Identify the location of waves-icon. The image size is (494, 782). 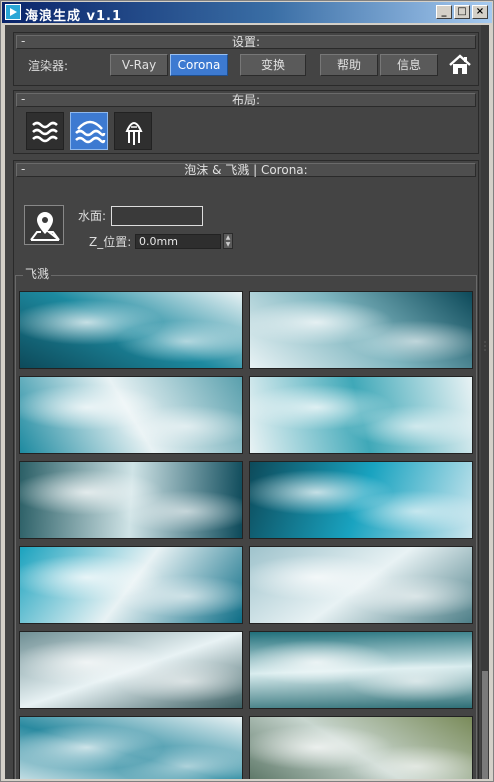
(45, 132).